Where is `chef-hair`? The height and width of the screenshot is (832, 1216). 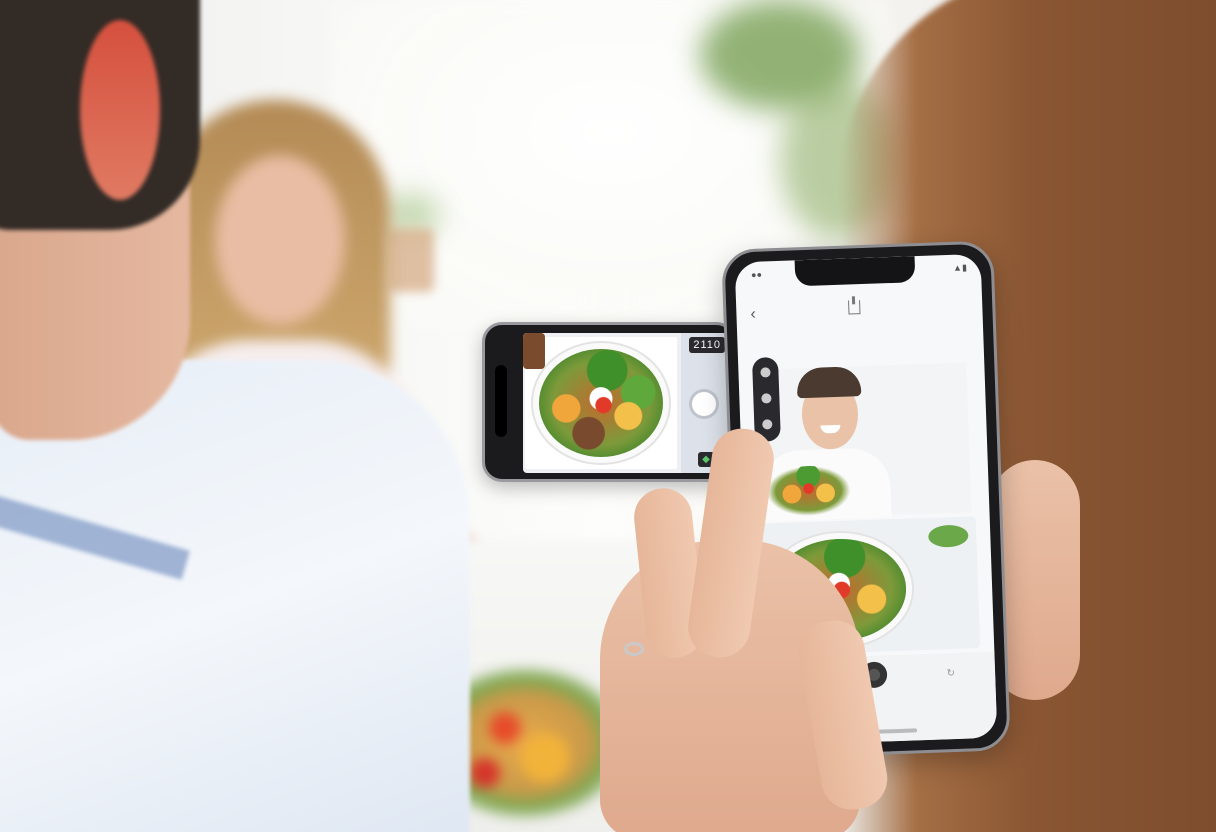 chef-hair is located at coordinates (829, 382).